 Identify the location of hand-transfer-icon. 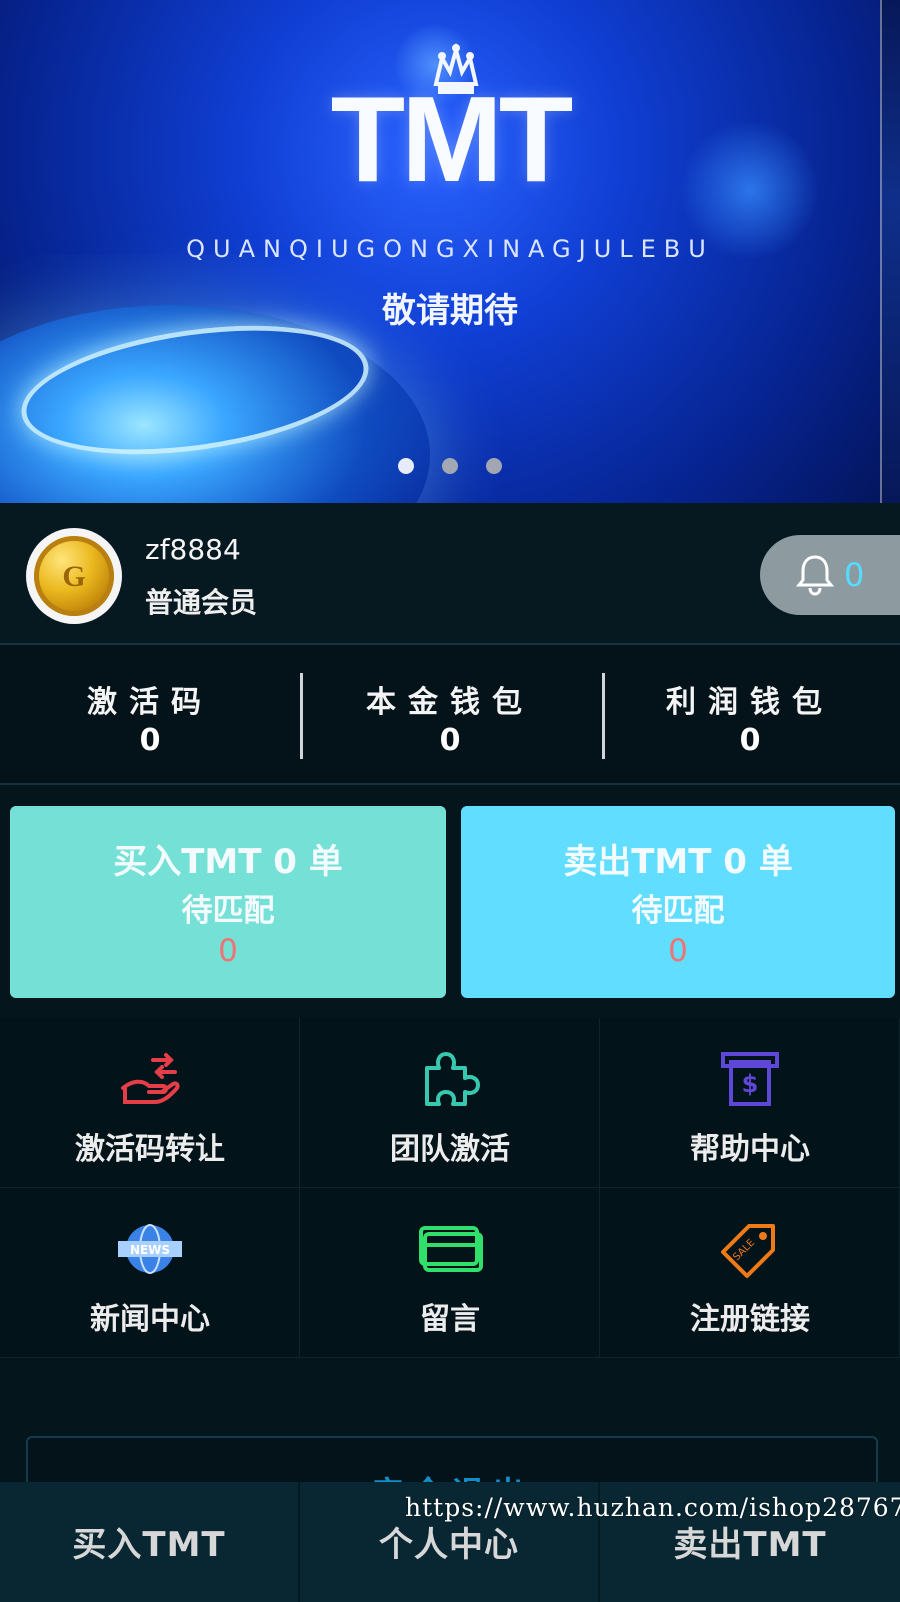
(150, 1078).